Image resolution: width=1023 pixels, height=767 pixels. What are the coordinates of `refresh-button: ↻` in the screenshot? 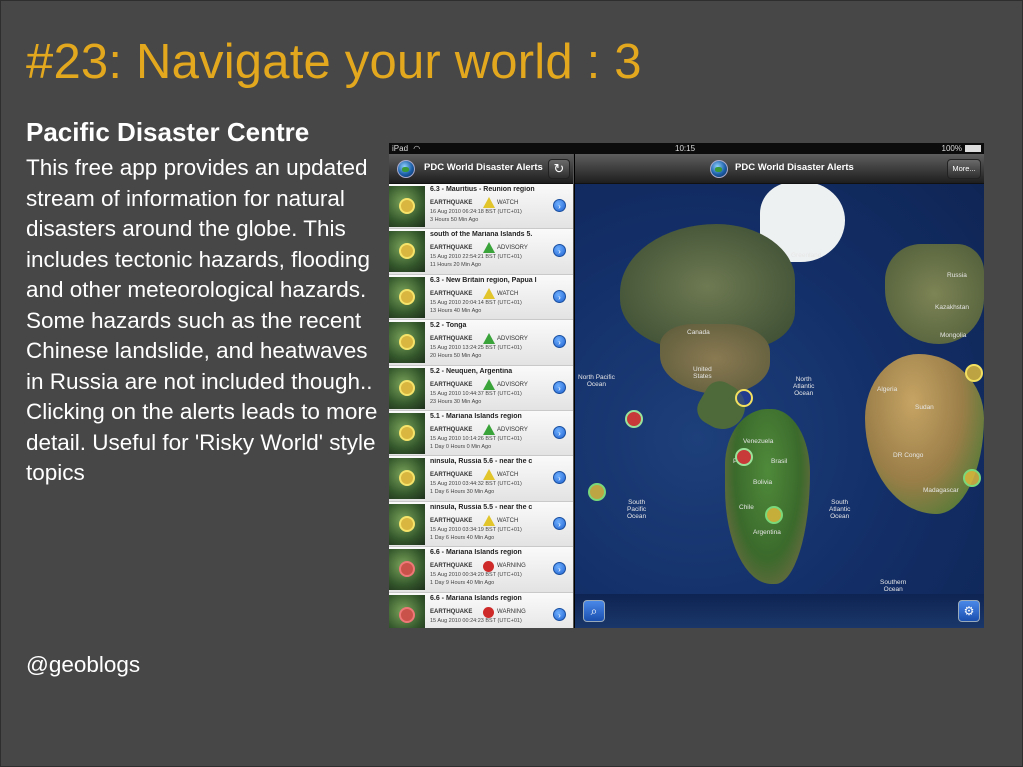 It's located at (559, 169).